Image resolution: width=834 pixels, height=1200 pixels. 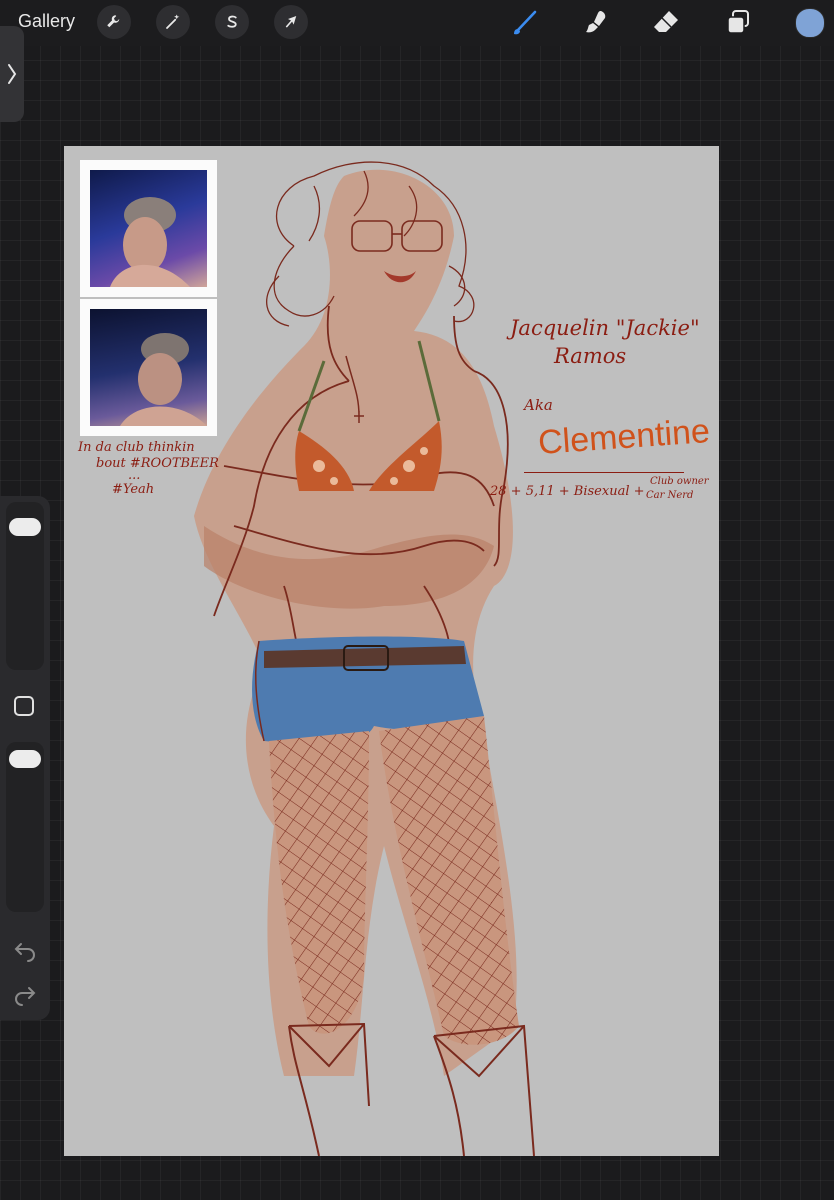 What do you see at coordinates (136, 447) in the screenshot?
I see `photo-caption-line1: In da club thinkin` at bounding box center [136, 447].